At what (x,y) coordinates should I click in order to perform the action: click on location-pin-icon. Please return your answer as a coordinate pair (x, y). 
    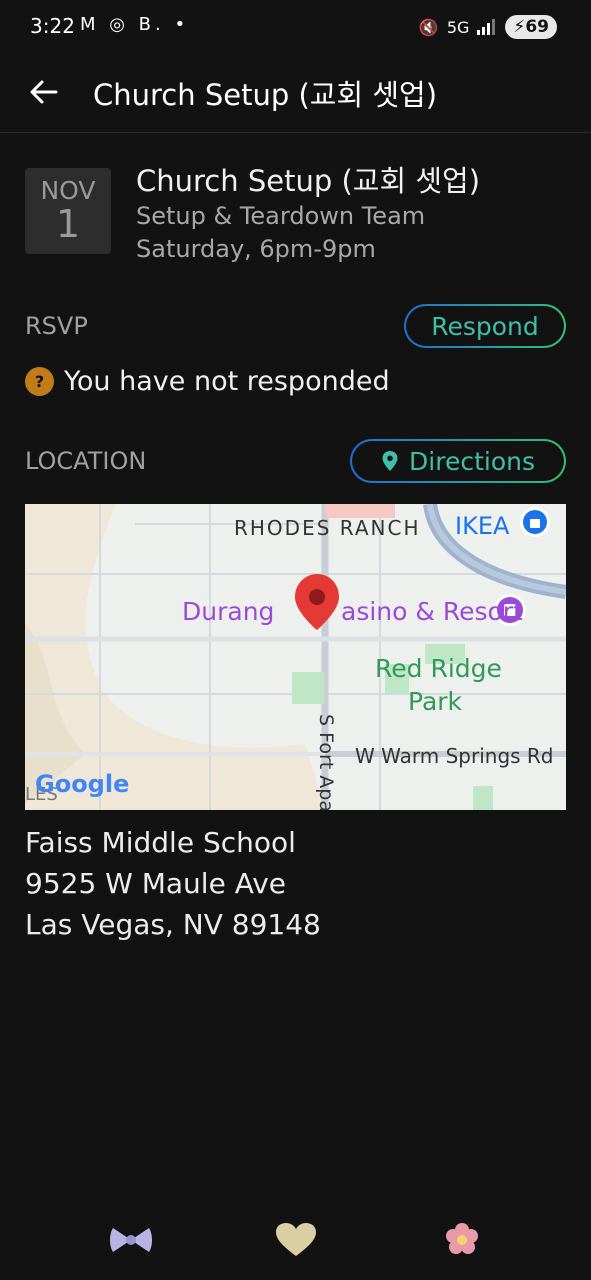
    Looking at the image, I should click on (390, 461).